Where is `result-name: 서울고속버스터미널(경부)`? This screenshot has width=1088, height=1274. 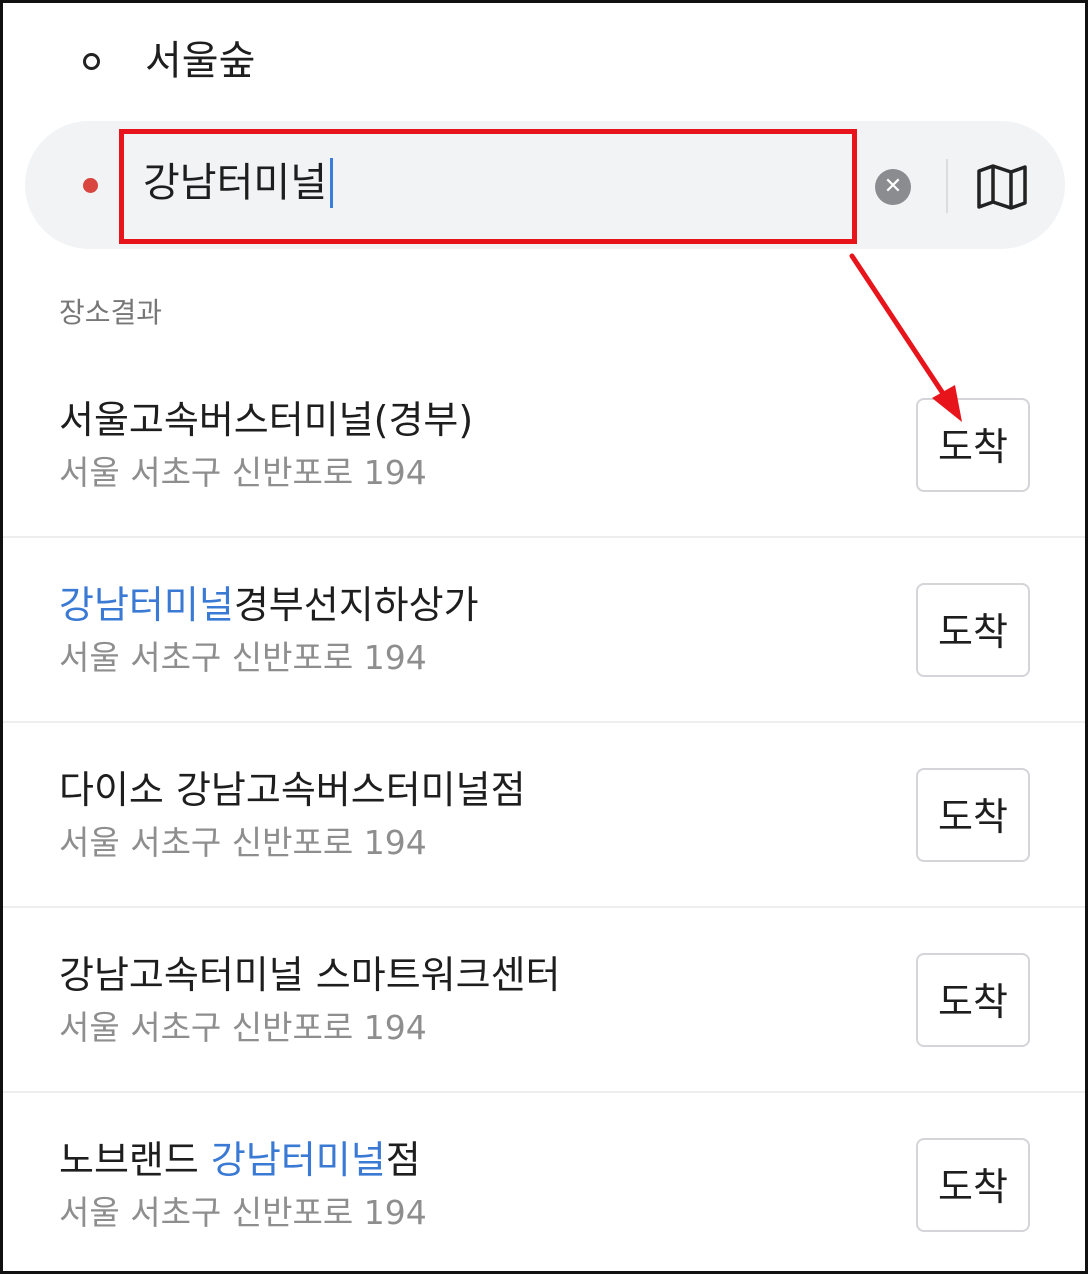
result-name: 서울고속버스터미널(경부) is located at coordinates (266, 420).